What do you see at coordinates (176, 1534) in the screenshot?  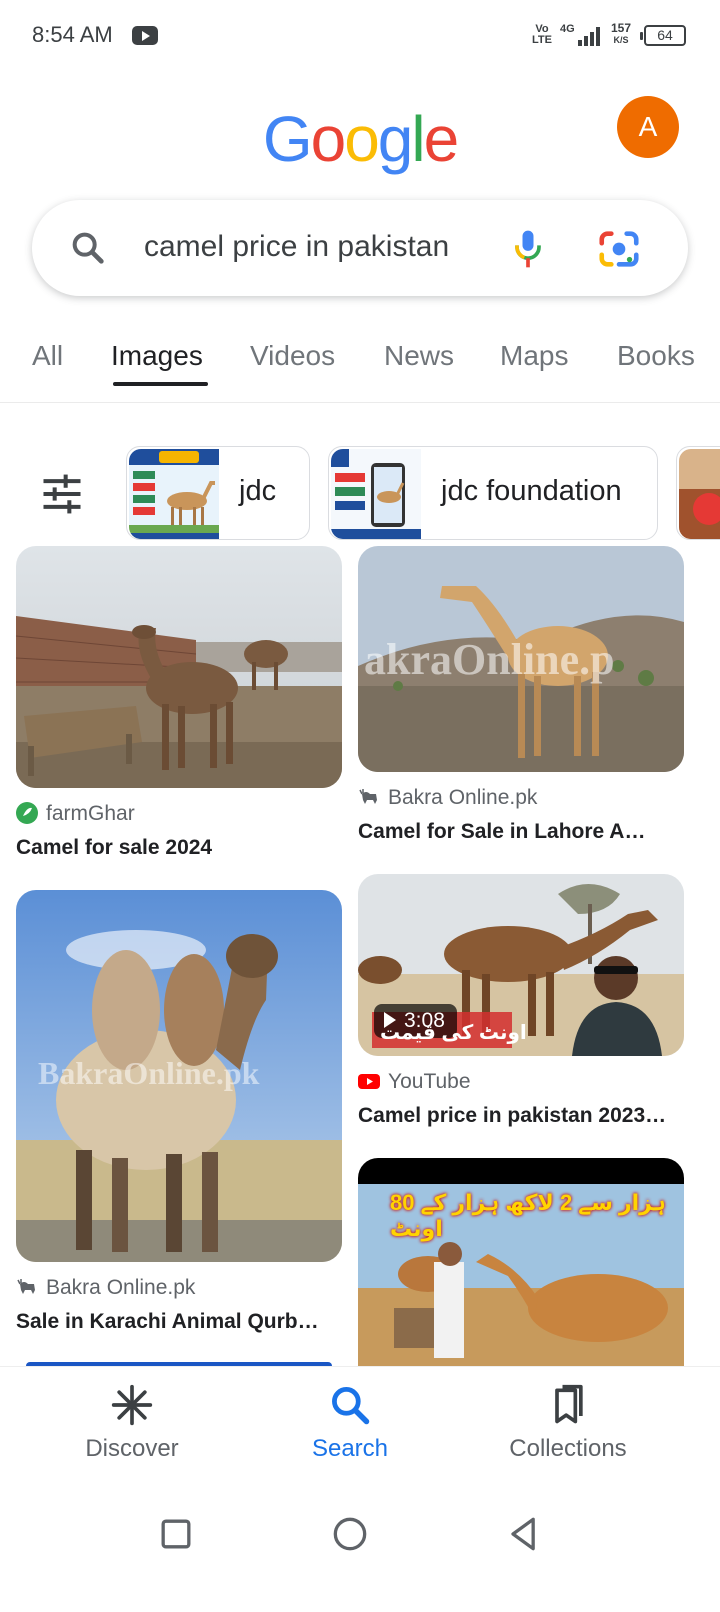 I see `recents-button-icon` at bounding box center [176, 1534].